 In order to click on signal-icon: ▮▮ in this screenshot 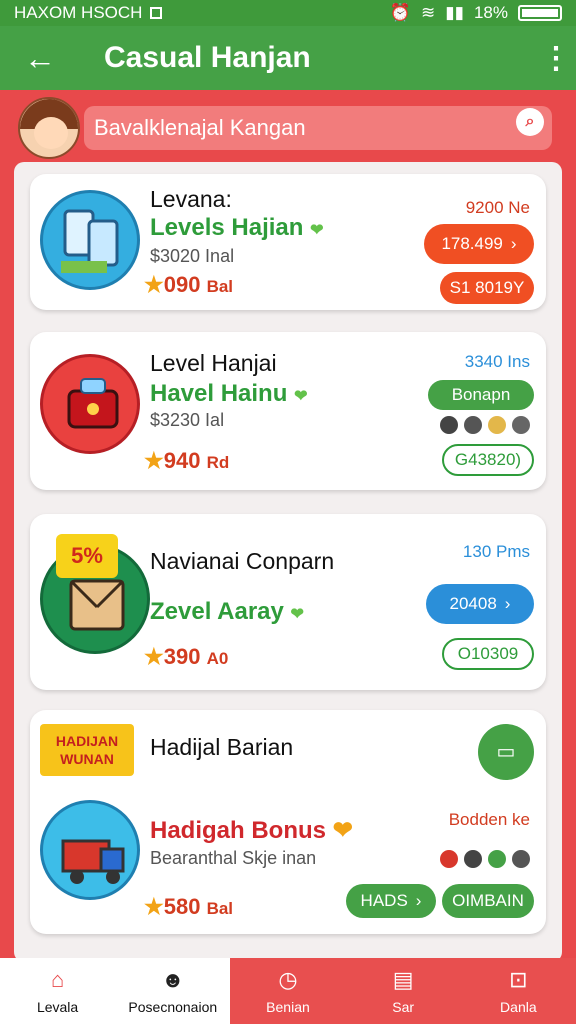, I will do `click(454, 12)`.